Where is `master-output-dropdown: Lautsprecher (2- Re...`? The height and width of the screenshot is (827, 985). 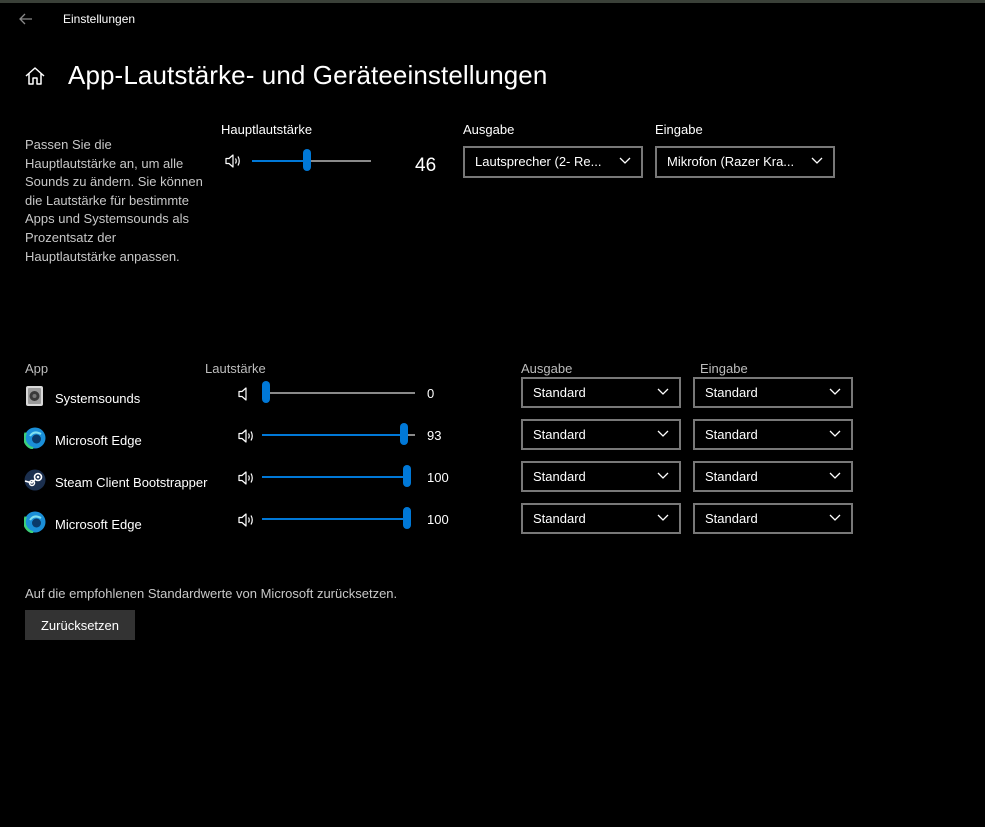
master-output-dropdown: Lautsprecher (2- Re... is located at coordinates (553, 162).